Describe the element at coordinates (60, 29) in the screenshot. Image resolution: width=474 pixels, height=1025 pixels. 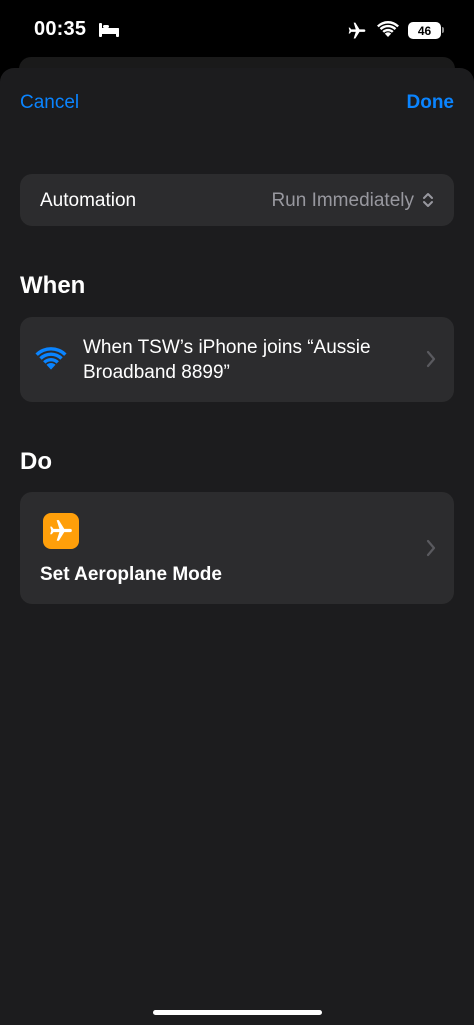
I see `status-time: 00:35` at that location.